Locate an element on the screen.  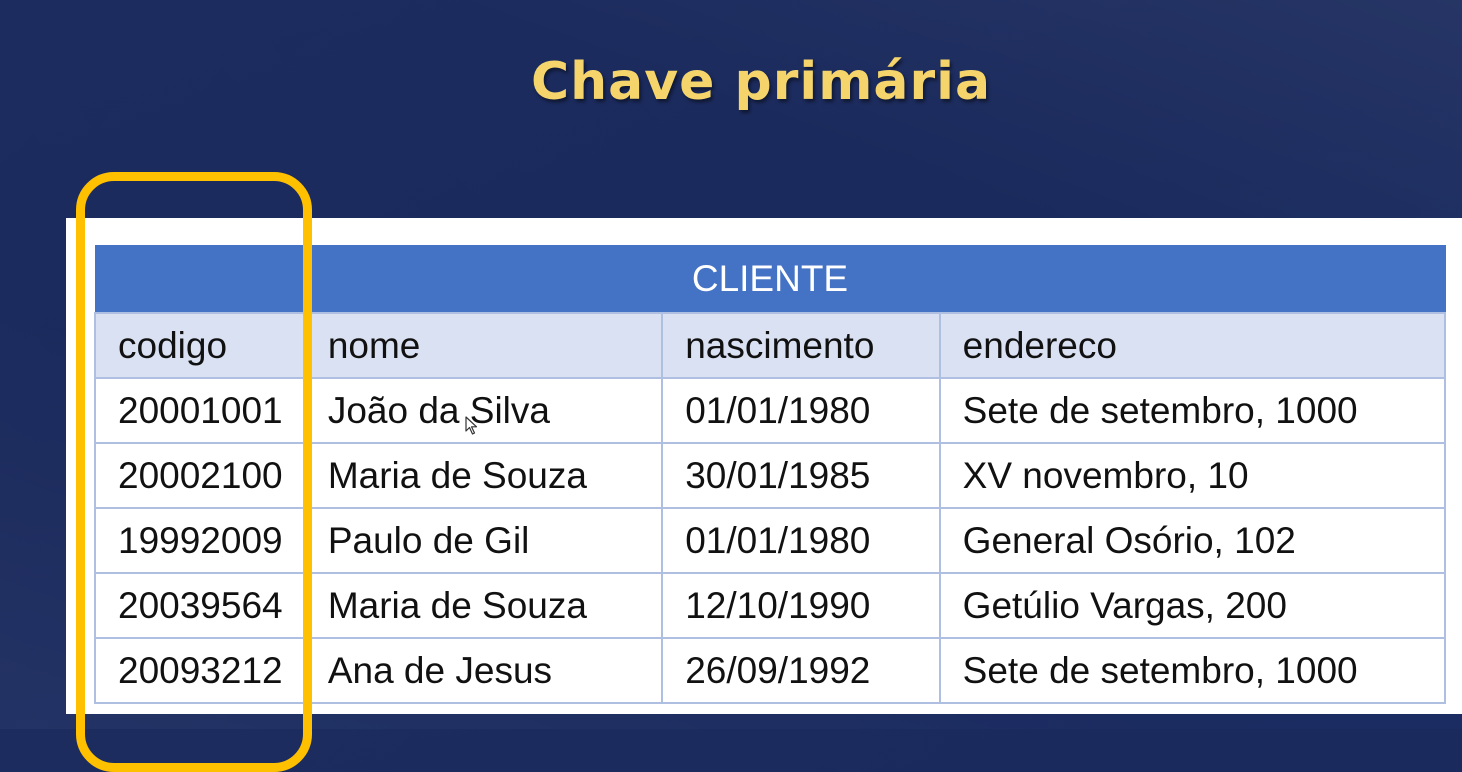
cell-nascimento: 30/01/1985 is located at coordinates (801, 475).